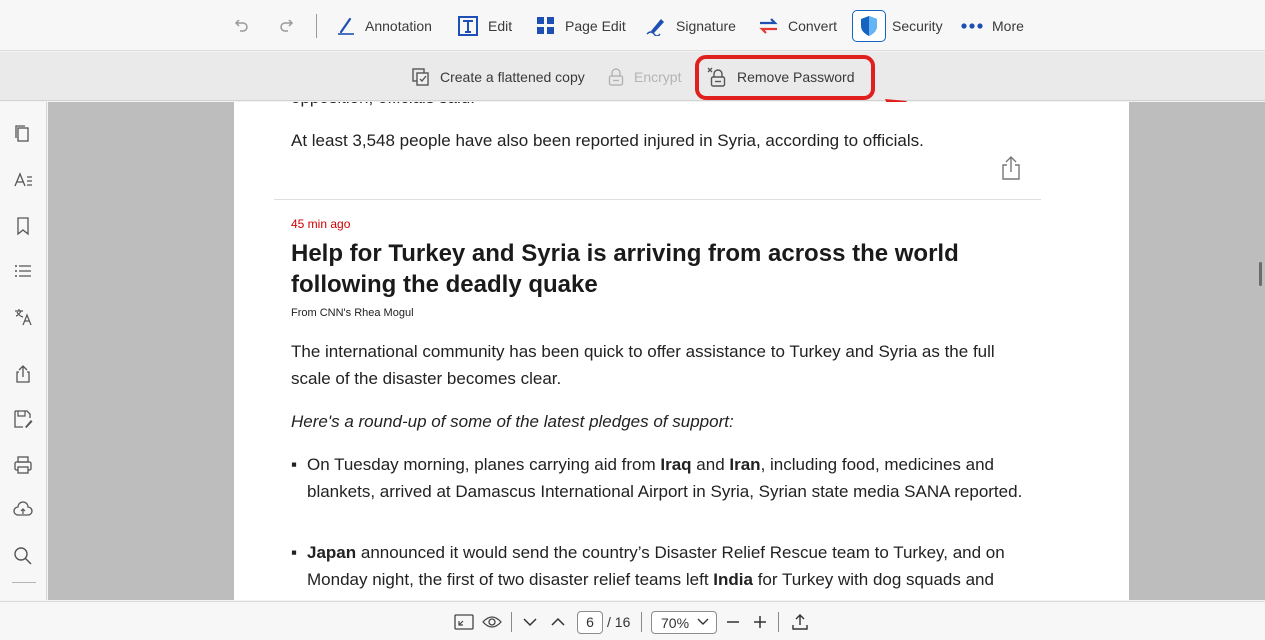  I want to click on flatten-copy-icon, so click(420, 77).